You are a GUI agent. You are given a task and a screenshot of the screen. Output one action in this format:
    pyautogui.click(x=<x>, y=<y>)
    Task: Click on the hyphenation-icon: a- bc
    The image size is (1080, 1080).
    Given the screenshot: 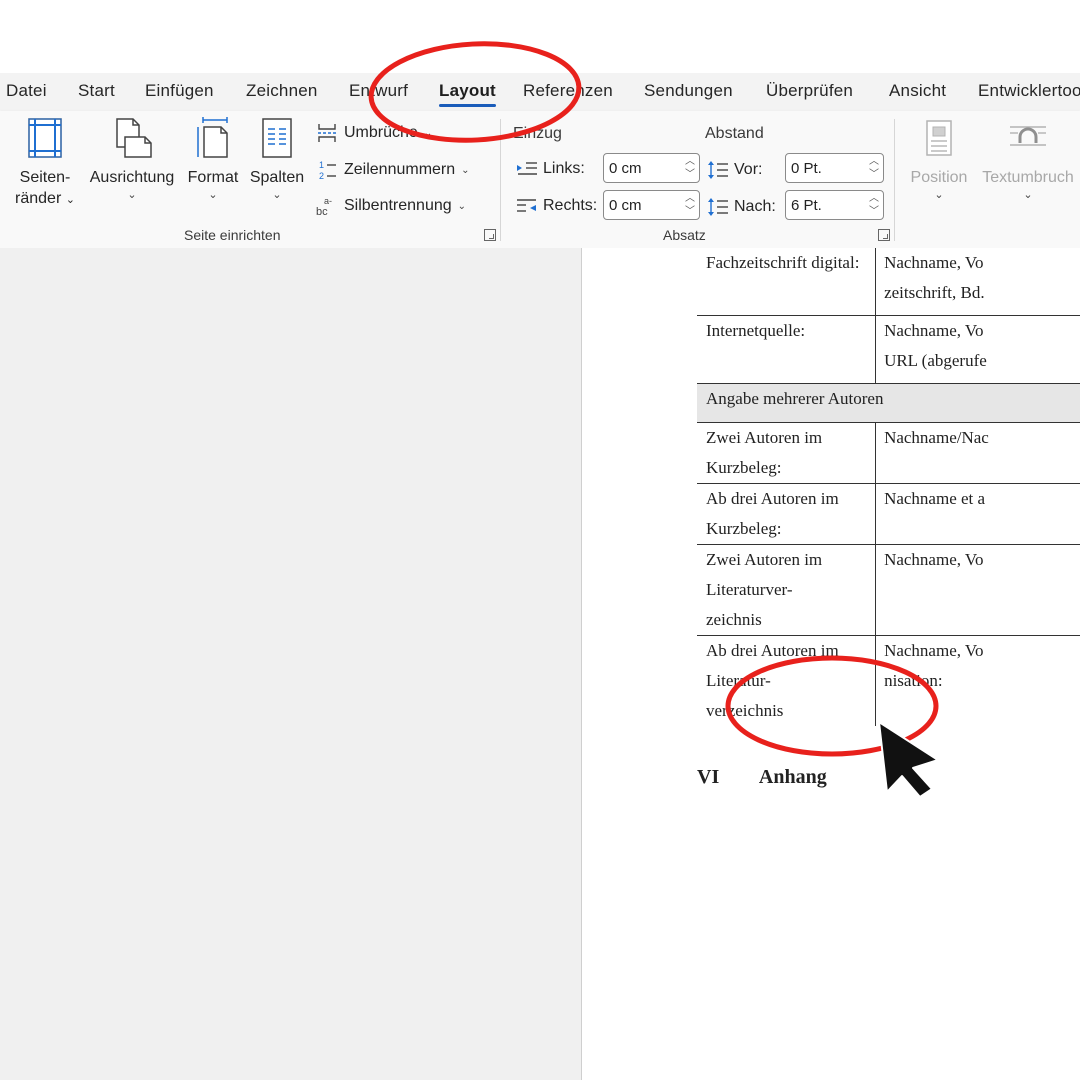 What is the action you would take?
    pyautogui.click(x=324, y=206)
    